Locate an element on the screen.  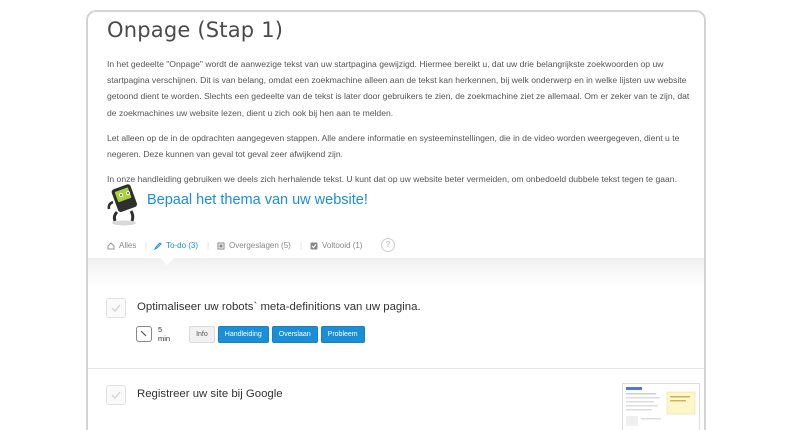
filter-done: Voltooid (1) is located at coordinates (336, 245).